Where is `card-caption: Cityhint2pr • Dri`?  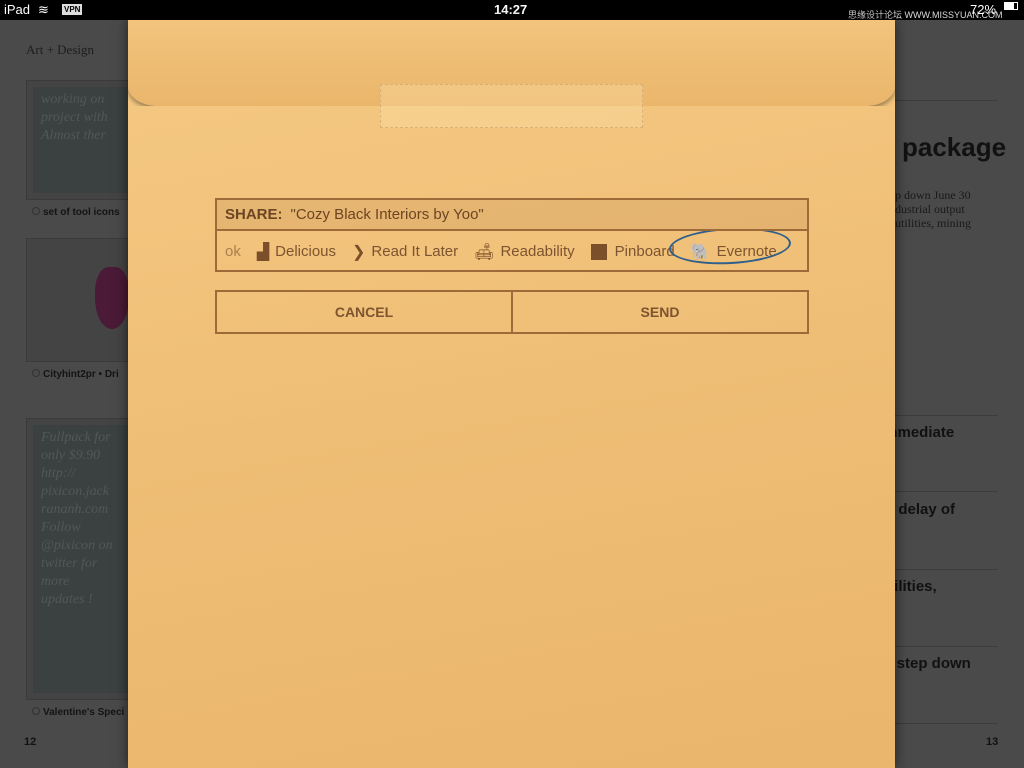
card-caption: Cityhint2pr • Dri is located at coordinates (75, 374).